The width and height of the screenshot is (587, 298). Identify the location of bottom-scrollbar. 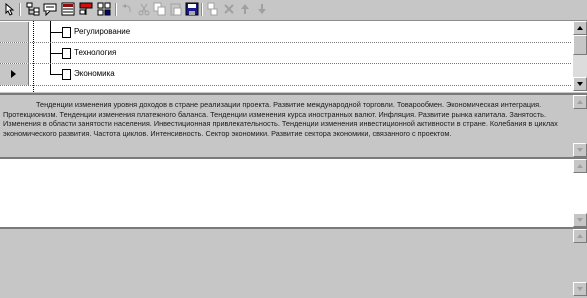
(580, 262).